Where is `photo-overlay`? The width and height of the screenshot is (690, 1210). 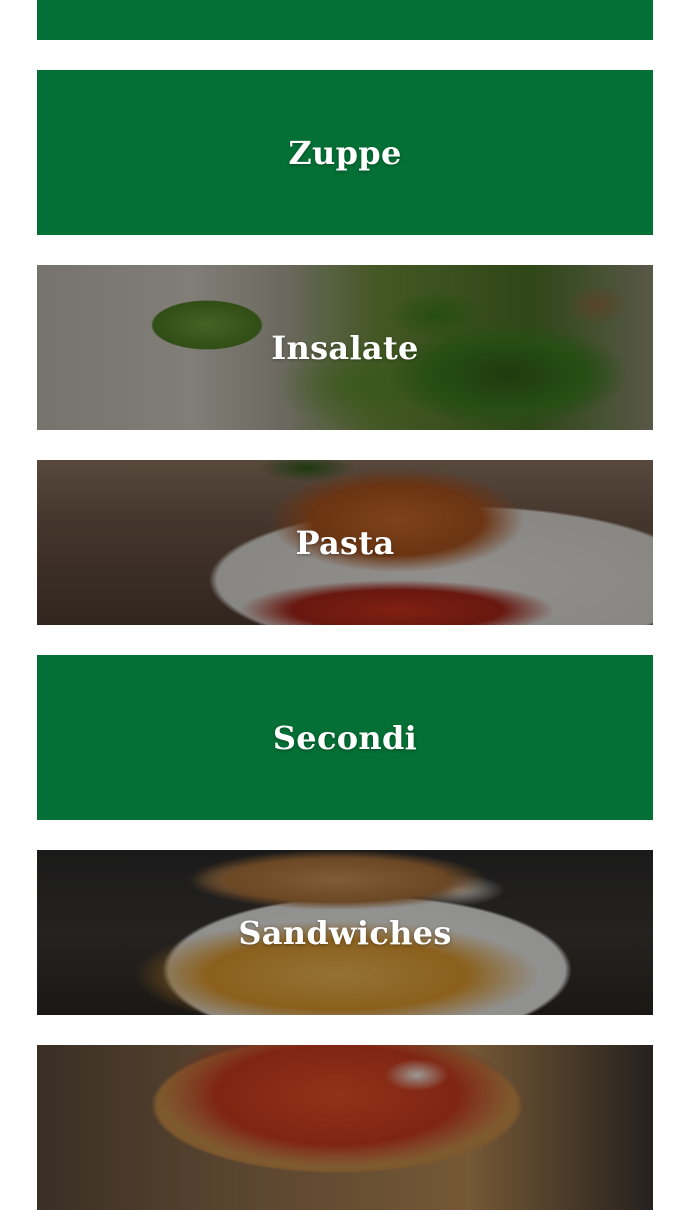
photo-overlay is located at coordinates (345, 1127).